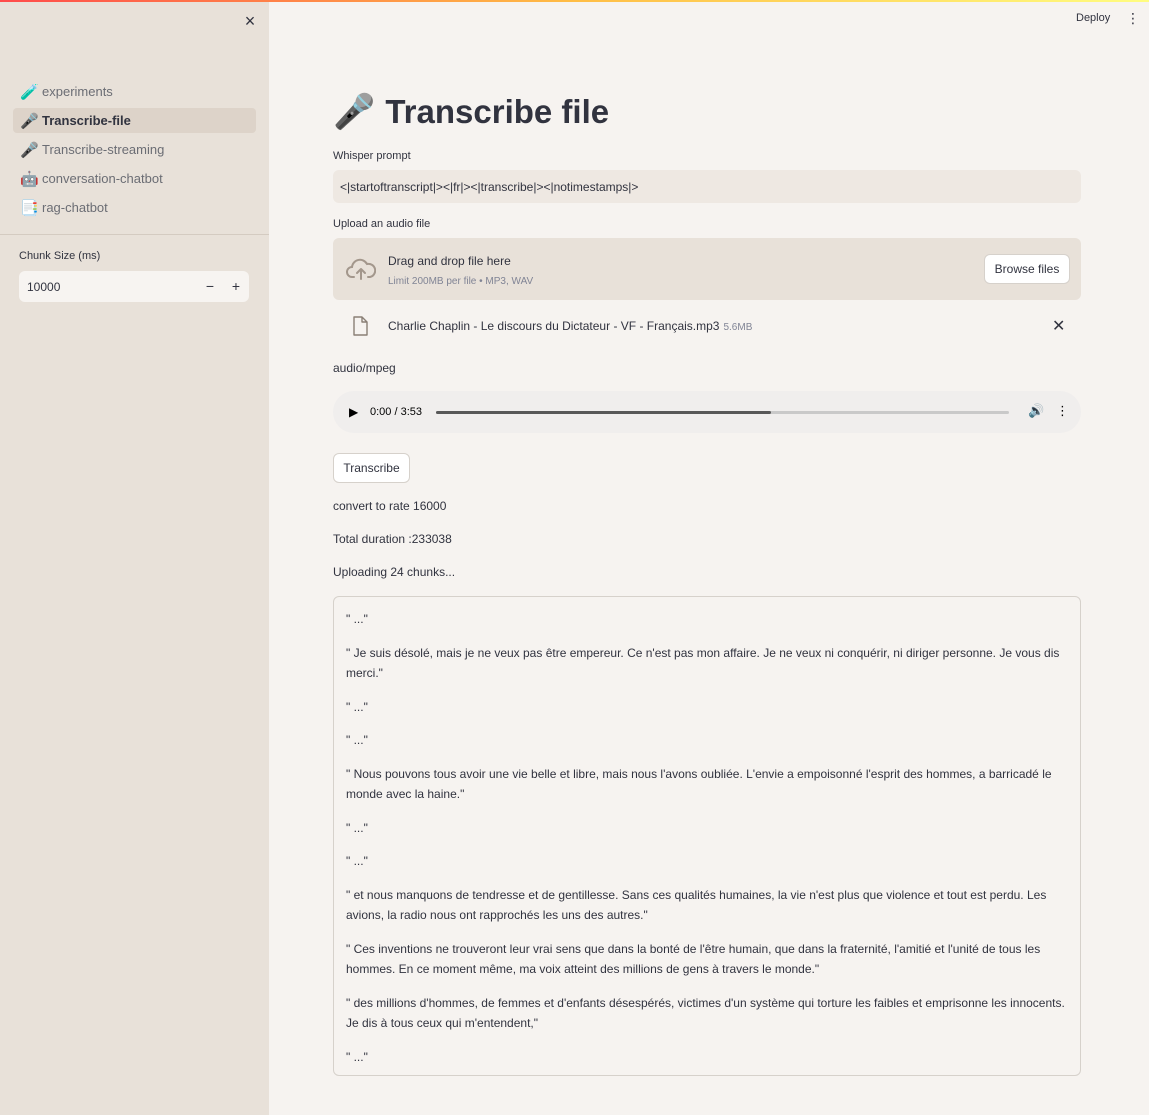  I want to click on sidebar-item-transcribe-streaming: 🎤 Transcribe-streaming, so click(134, 149).